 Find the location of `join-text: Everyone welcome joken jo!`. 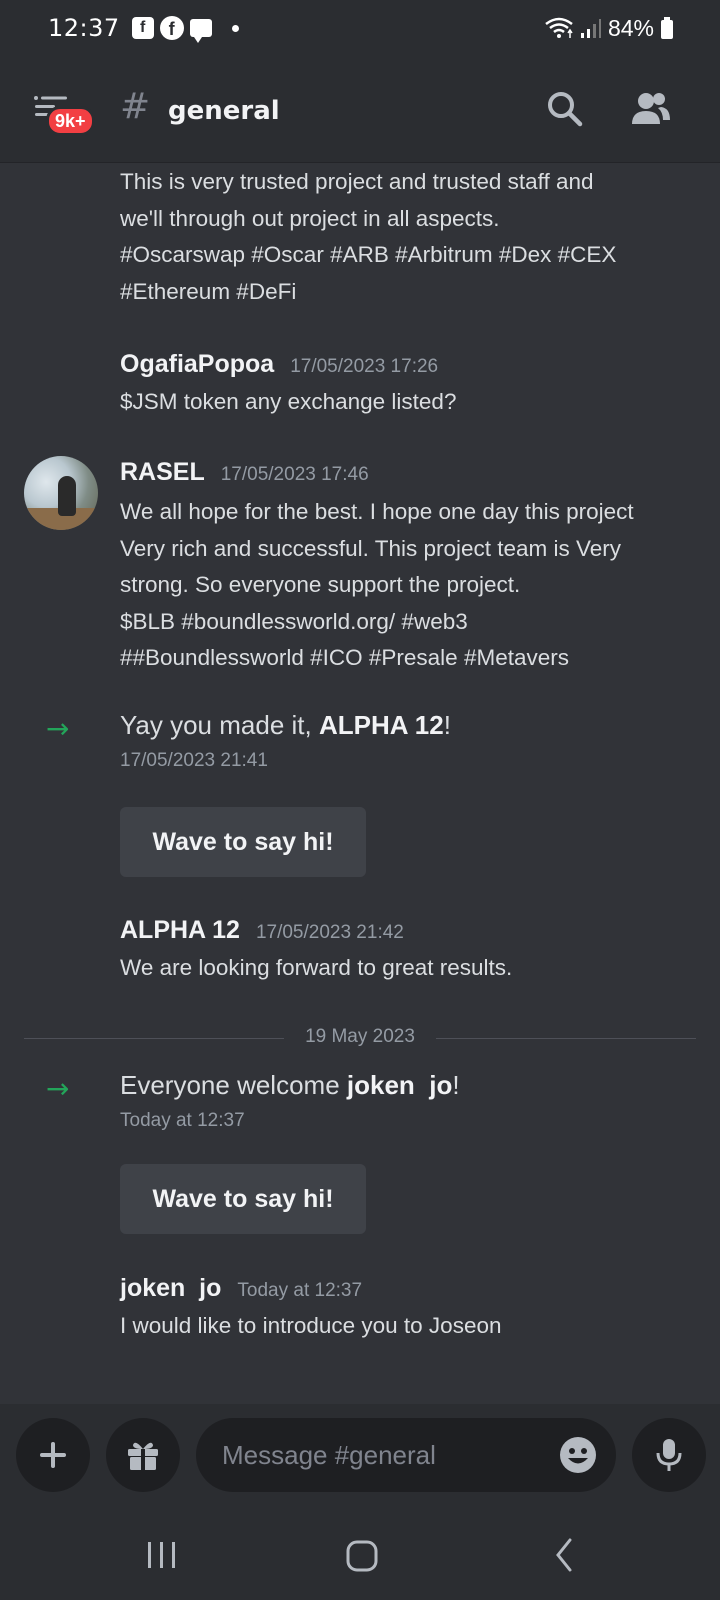

join-text: Everyone welcome joken jo! is located at coordinates (290, 1085).